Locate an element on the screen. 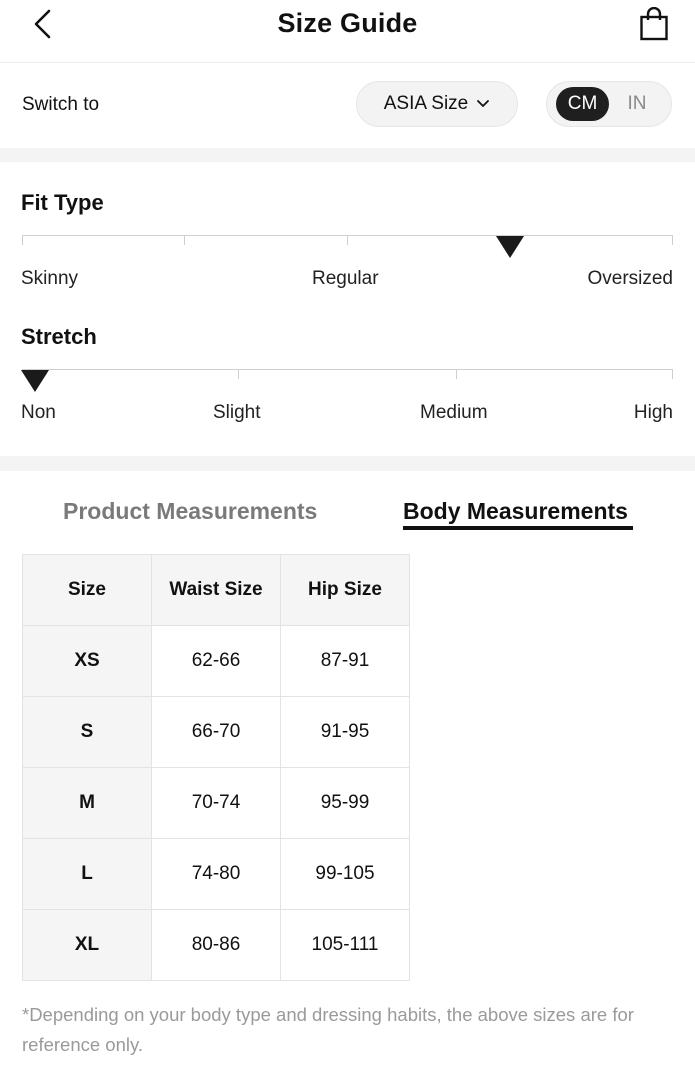 The width and height of the screenshot is (695, 1080). switch-to-label: Switch to is located at coordinates (61, 104).